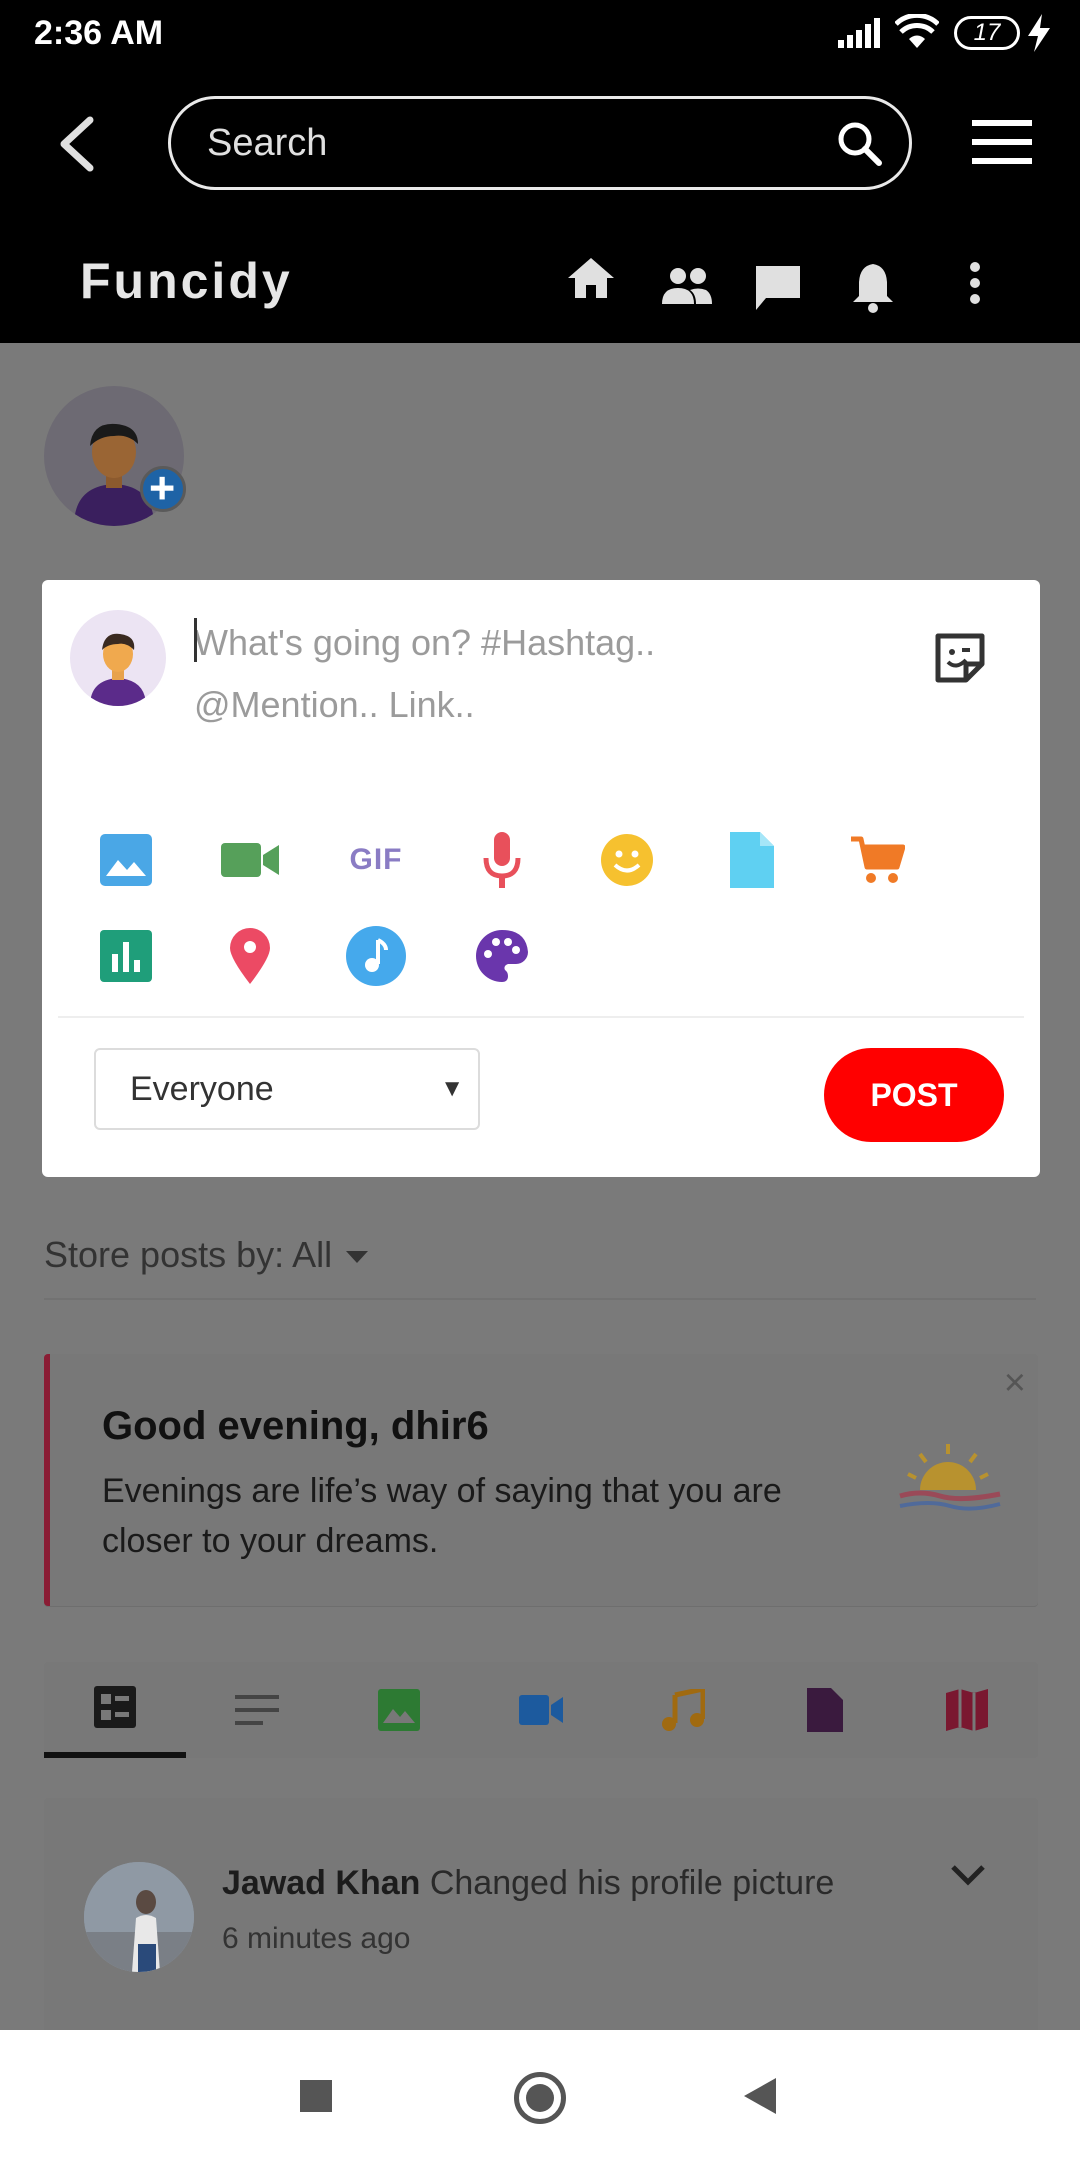 Image resolution: width=1080 pixels, height=2160 pixels. Describe the element at coordinates (541, 1017) in the screenshot. I see `composer-divider` at that location.